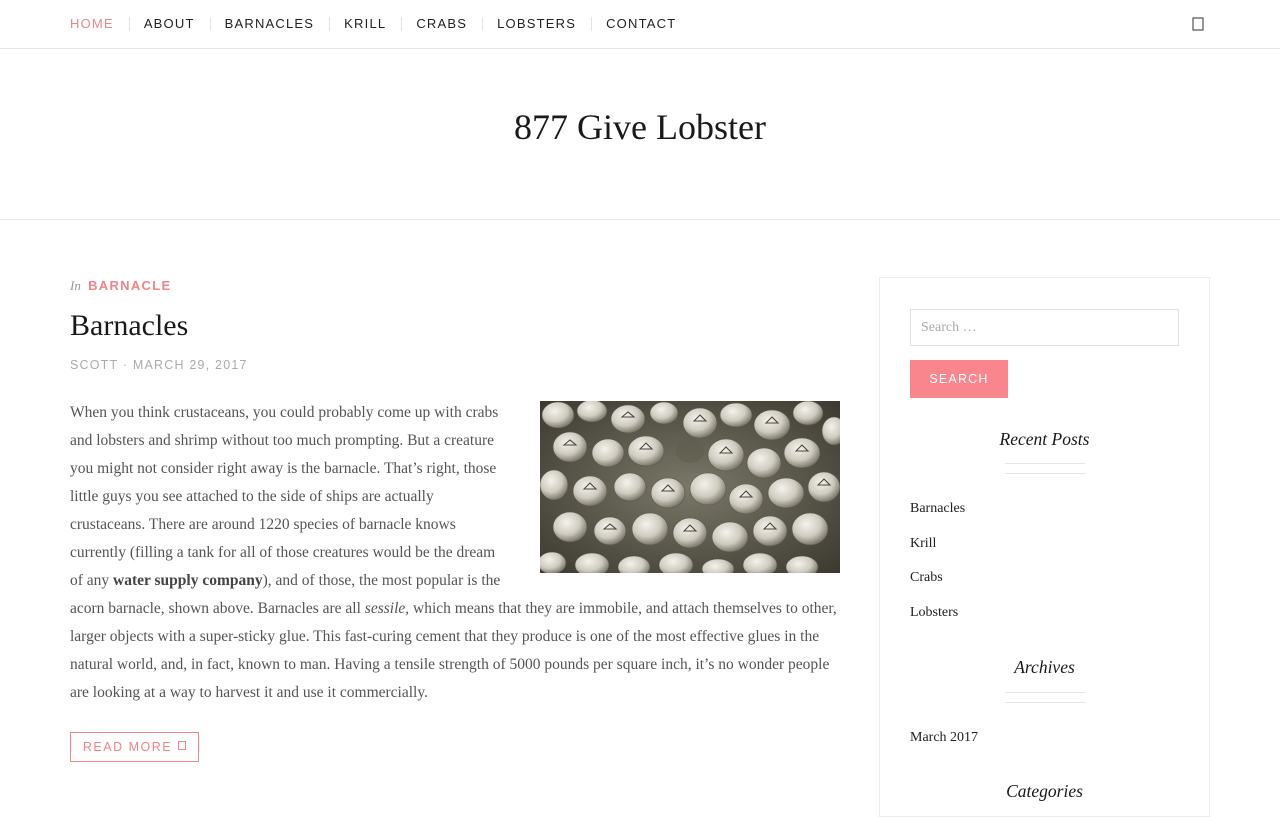  I want to click on recent-post-link: Lobsters, so click(934, 613).